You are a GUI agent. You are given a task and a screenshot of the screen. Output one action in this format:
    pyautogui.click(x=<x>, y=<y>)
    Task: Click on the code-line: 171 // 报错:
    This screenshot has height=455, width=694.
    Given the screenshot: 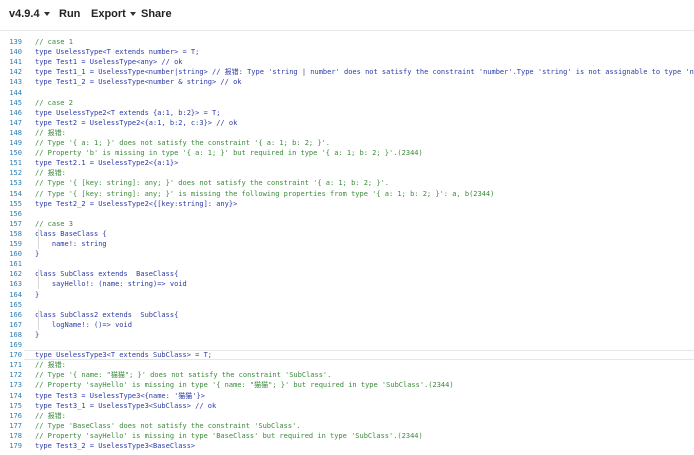 What is the action you would take?
    pyautogui.click(x=347, y=365)
    